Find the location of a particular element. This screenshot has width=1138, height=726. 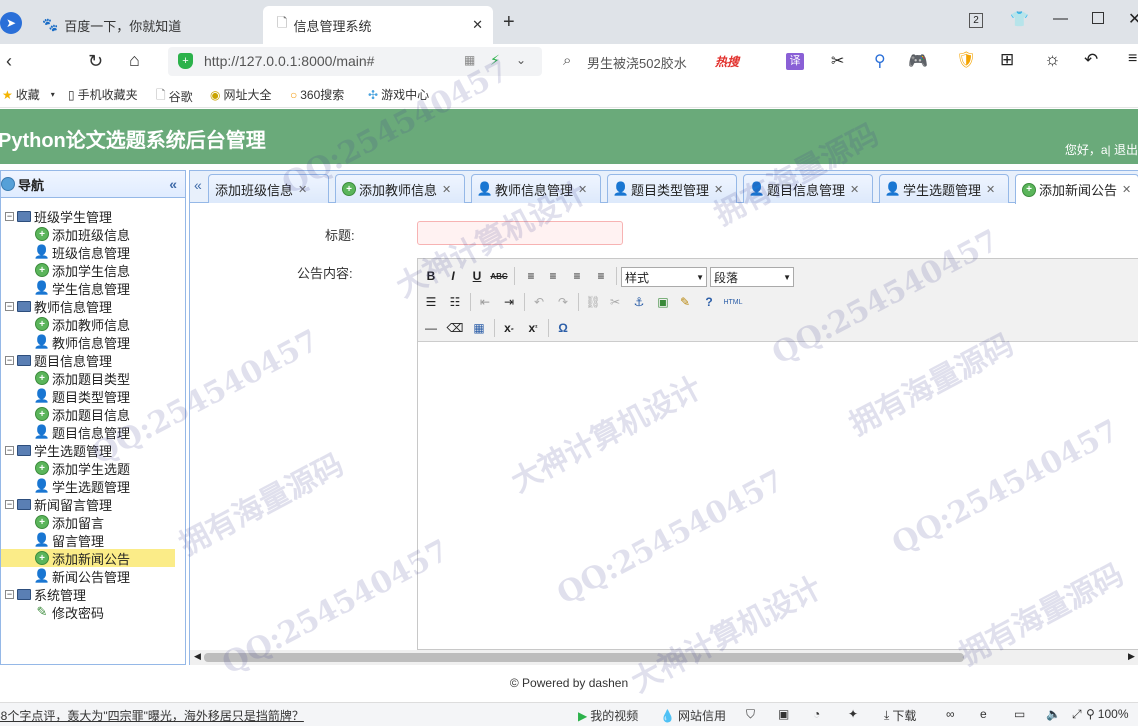

tree-item: 👤 题目信息管理 is located at coordinates (82, 432).